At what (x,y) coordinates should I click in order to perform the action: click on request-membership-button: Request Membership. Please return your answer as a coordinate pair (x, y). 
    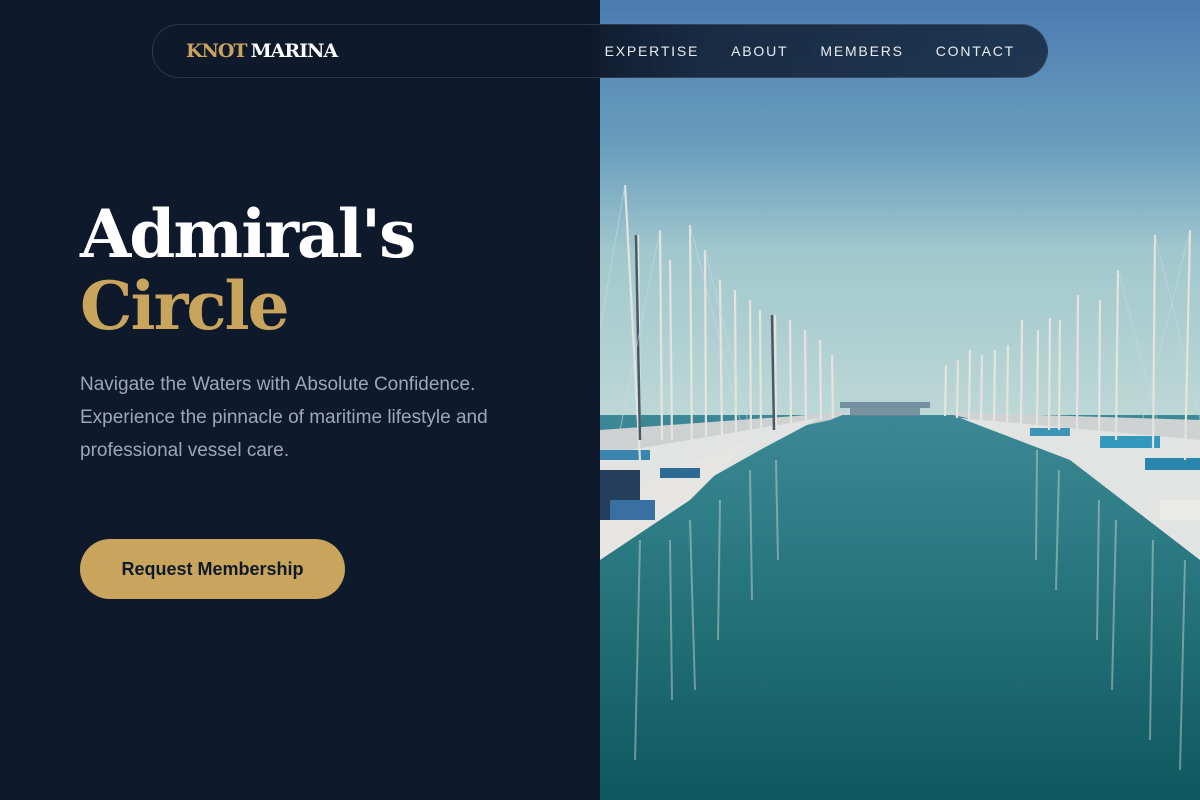
    Looking at the image, I should click on (212, 569).